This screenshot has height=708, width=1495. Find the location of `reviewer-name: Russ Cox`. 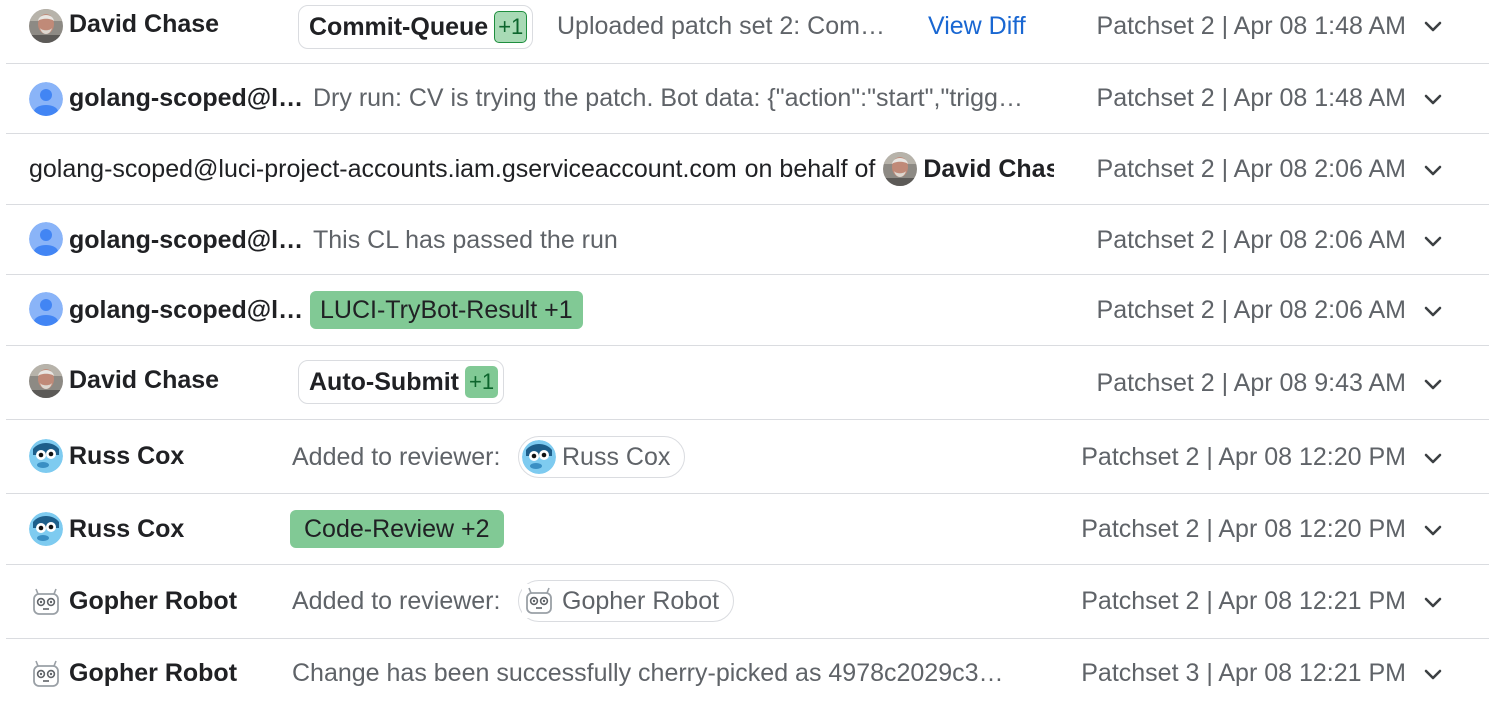

reviewer-name: Russ Cox is located at coordinates (616, 456).